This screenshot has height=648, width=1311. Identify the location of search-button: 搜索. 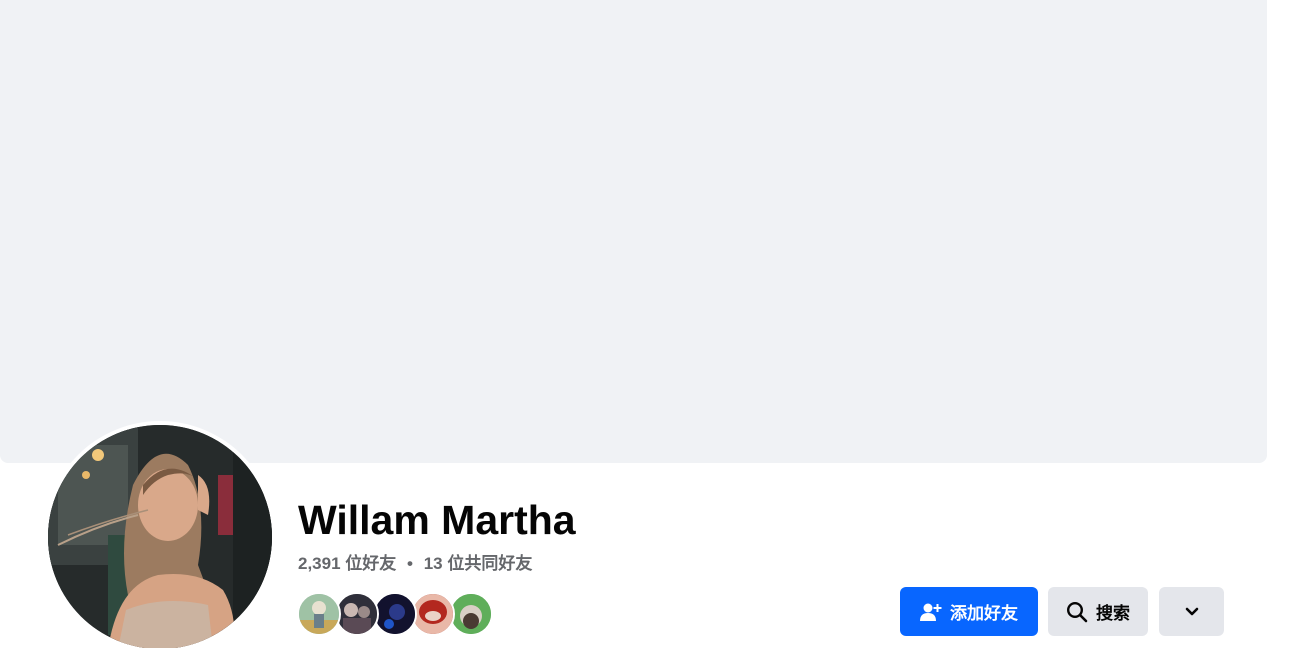
(1098, 611).